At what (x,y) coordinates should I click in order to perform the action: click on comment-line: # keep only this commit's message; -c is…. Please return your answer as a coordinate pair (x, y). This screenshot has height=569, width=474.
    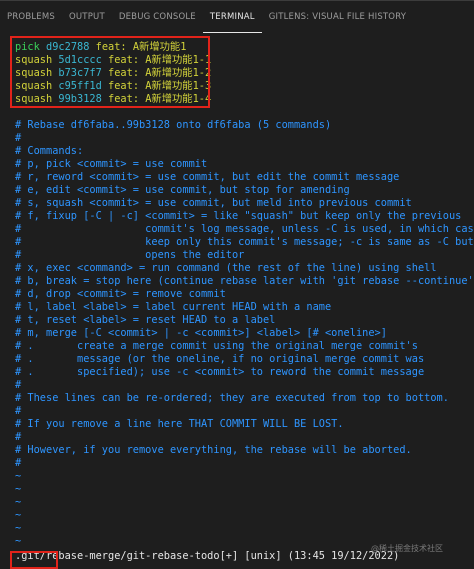
    Looking at the image, I should click on (244, 242).